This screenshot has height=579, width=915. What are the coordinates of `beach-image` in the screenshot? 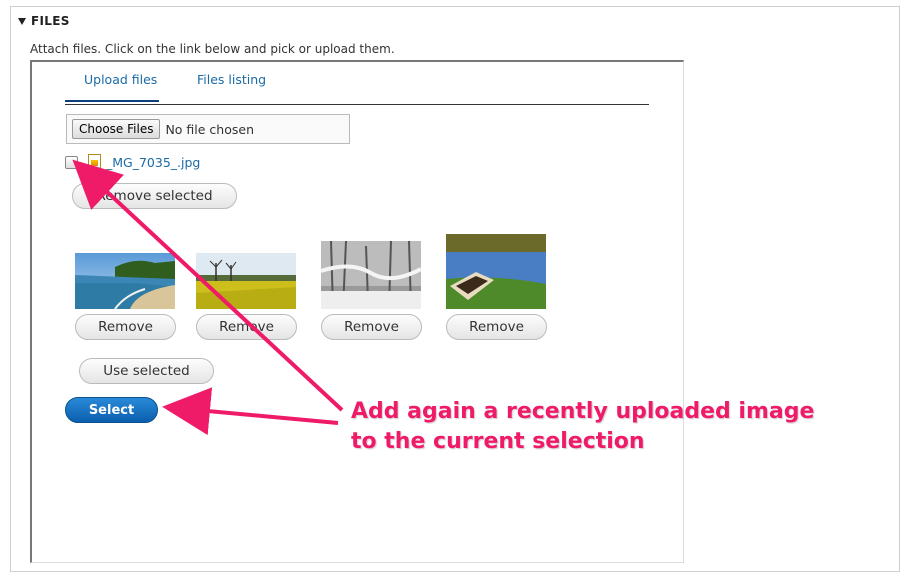 It's located at (125, 281).